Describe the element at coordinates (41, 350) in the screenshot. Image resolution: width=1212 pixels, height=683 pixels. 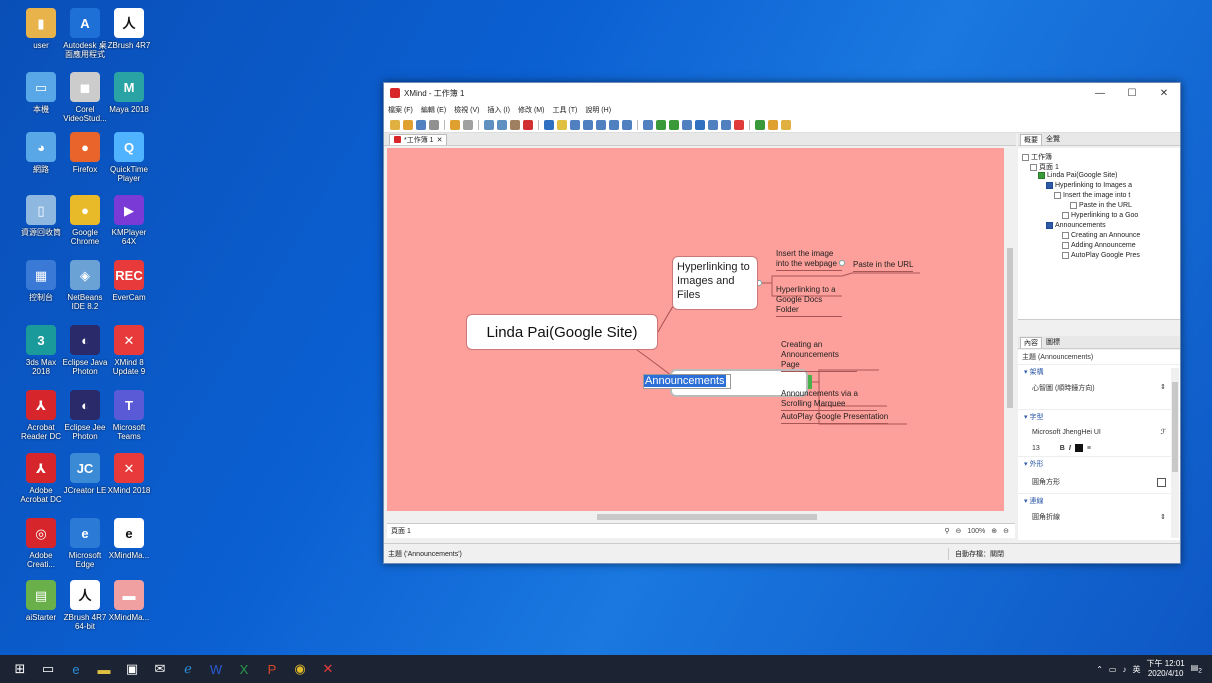
I see `desktop-icon: 3 3ds Max 2018` at that location.